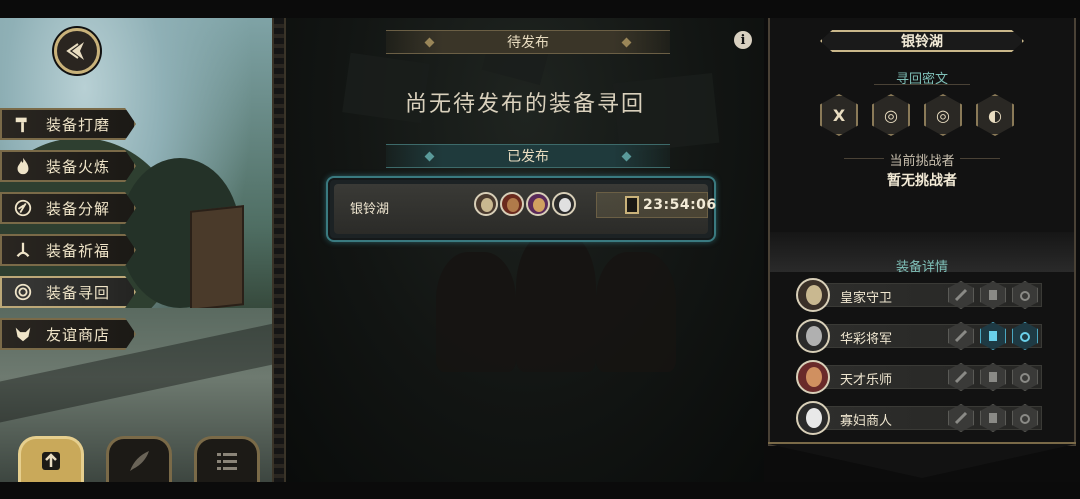 This screenshot has width=1080, height=499. I want to click on menu-item-blessing: 装备祈福, so click(68, 250).